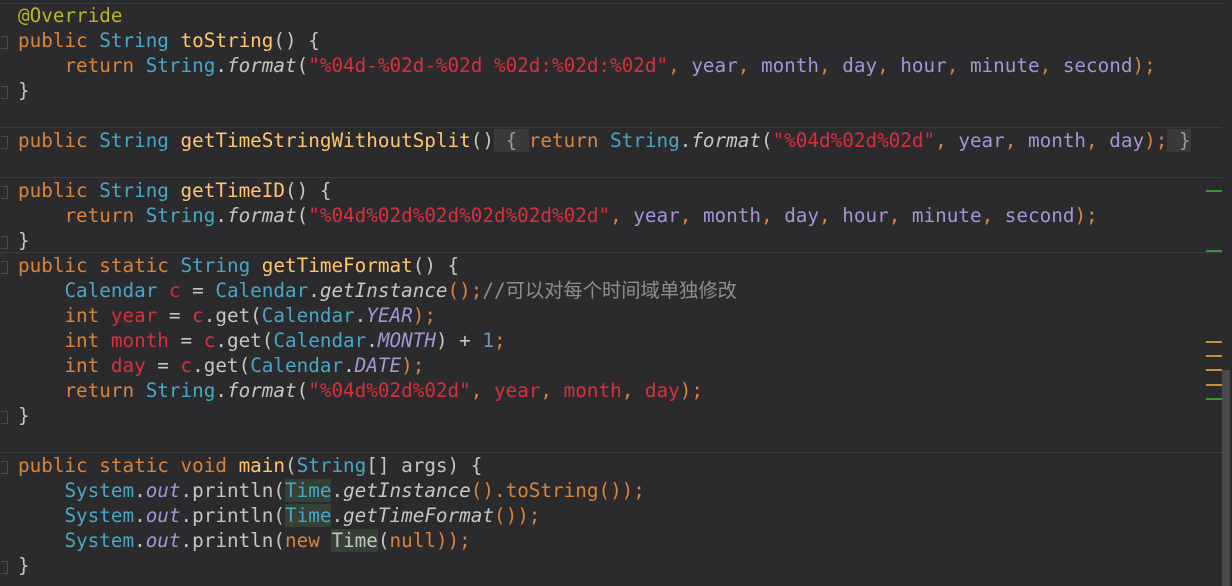 This screenshot has width=1232, height=586. What do you see at coordinates (923, 65) in the screenshot?
I see `field-ref: hour` at bounding box center [923, 65].